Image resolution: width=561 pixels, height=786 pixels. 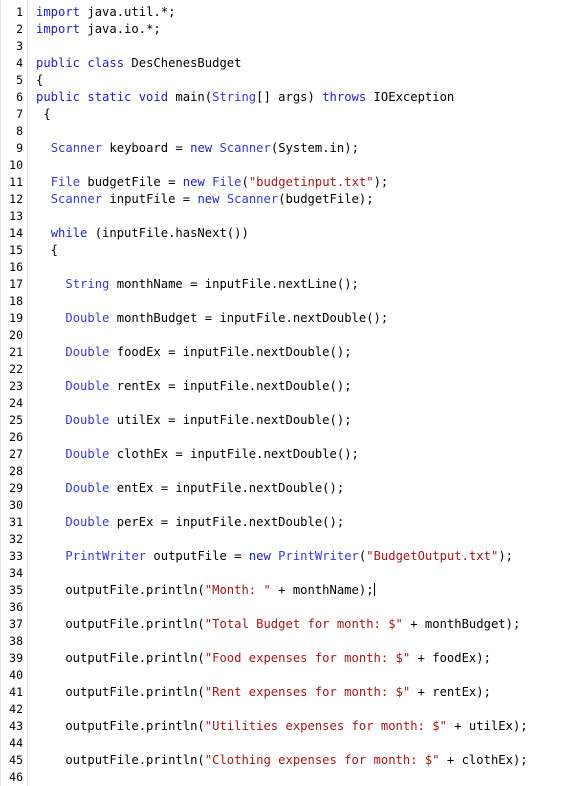 I want to click on code-line: Double utilEx = inputFile.nextDouble();, so click(x=298, y=420).